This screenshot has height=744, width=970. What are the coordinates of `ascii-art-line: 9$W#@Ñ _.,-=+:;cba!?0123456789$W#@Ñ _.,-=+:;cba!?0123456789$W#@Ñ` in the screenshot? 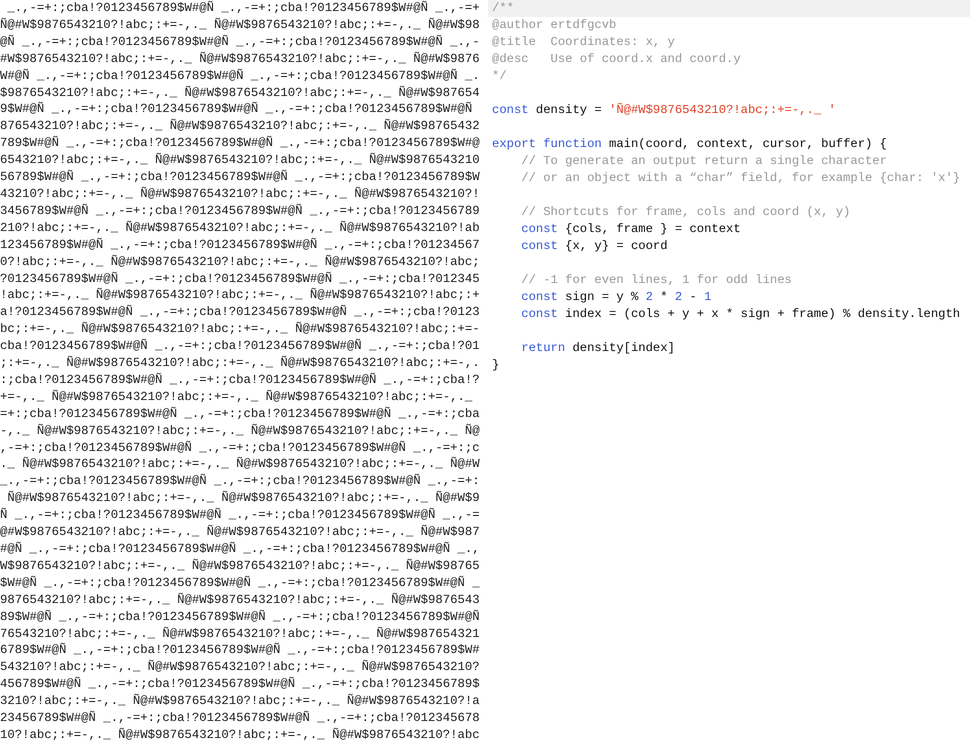 It's located at (237, 109).